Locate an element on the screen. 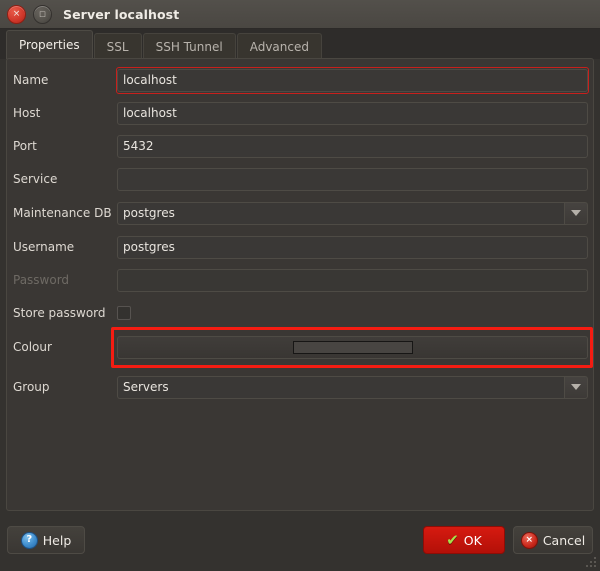 This screenshot has height=571, width=600. form-row-colour: Colour is located at coordinates (300, 347).